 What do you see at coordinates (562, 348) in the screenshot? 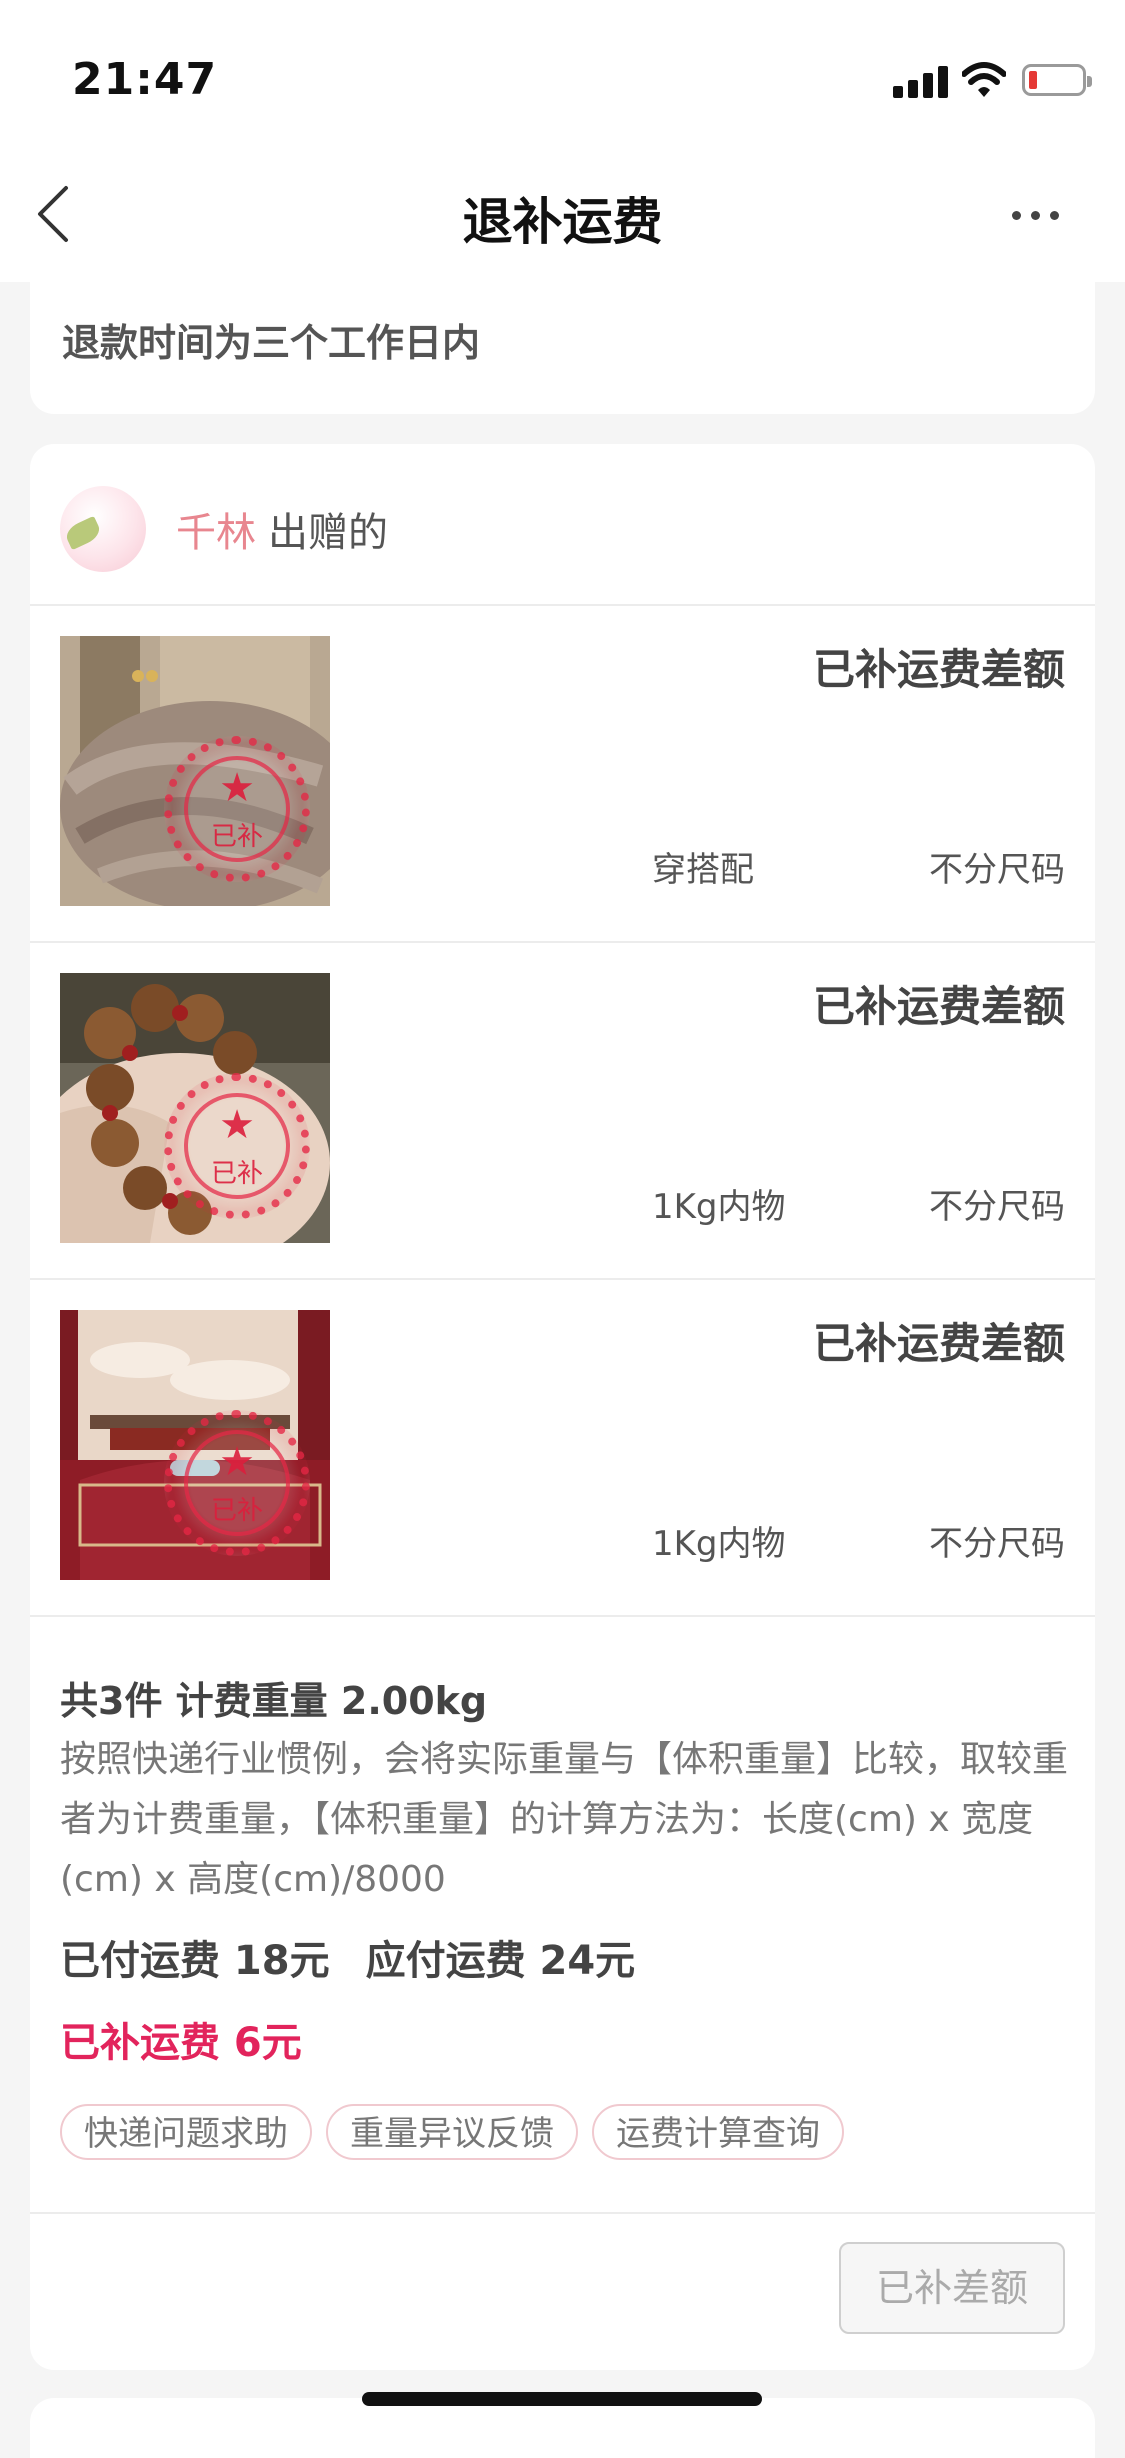
I see `notice-card: 退款时间为三个工作日内` at bounding box center [562, 348].